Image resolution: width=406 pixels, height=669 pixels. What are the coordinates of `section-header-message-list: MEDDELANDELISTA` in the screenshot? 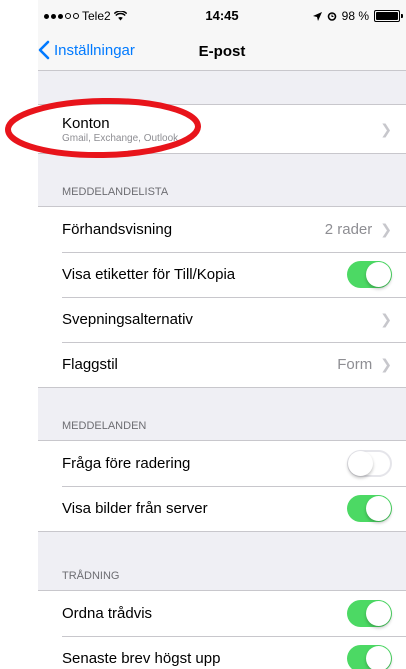 It's located at (115, 192).